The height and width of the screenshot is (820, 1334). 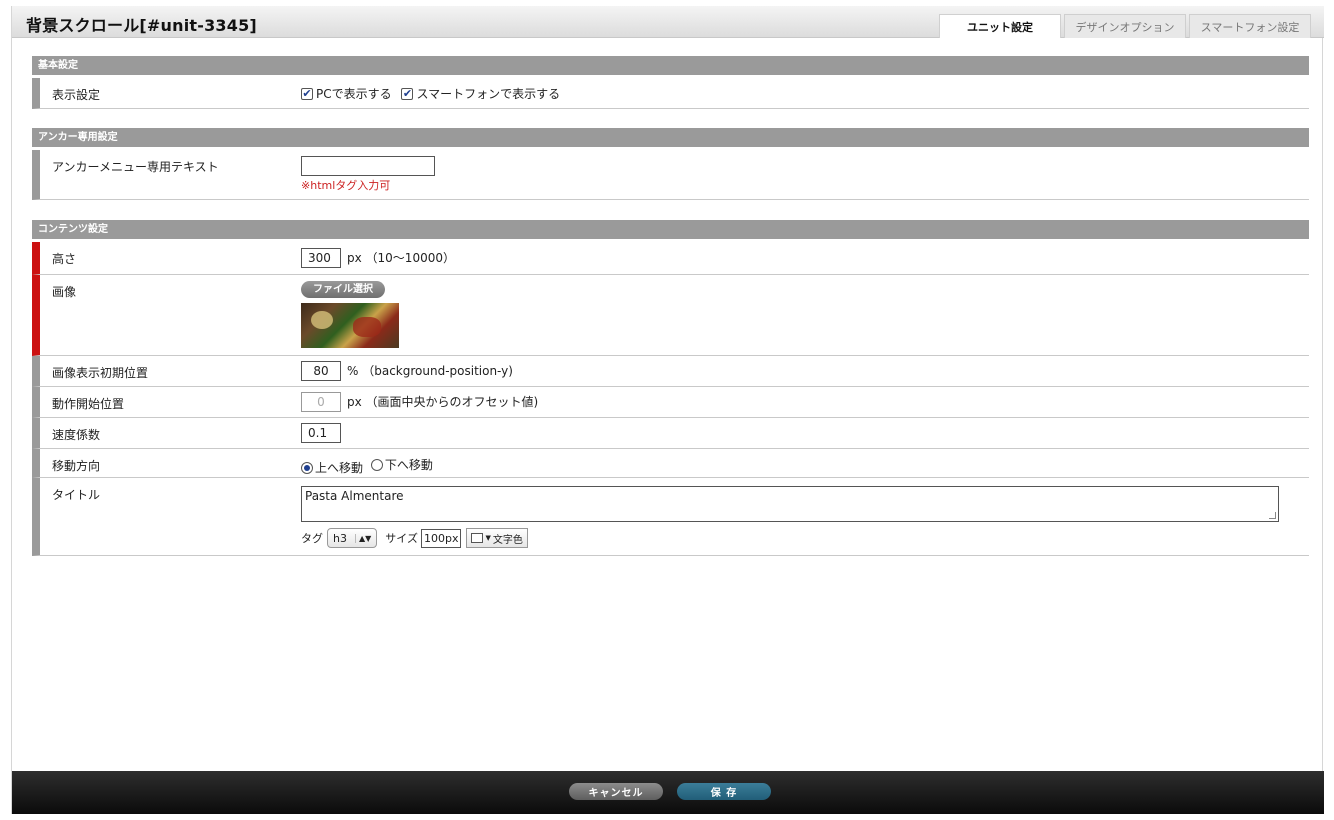 What do you see at coordinates (321, 433) in the screenshot?
I see `speed-input: 0.1` at bounding box center [321, 433].